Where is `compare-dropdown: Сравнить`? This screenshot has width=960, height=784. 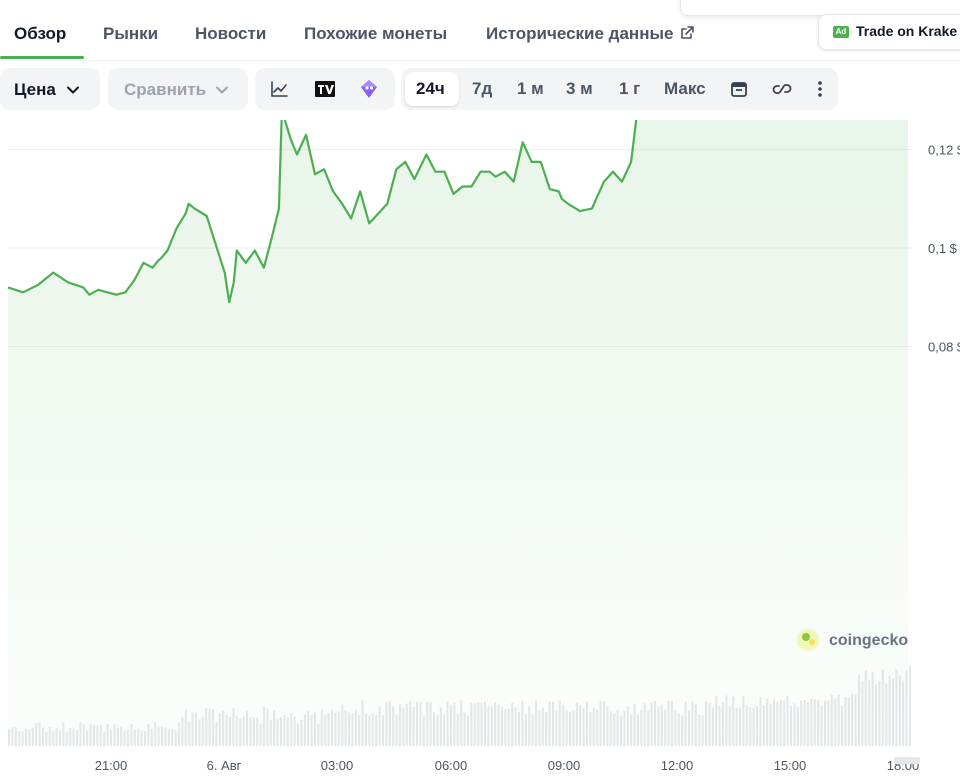 compare-dropdown: Сравнить is located at coordinates (178, 89).